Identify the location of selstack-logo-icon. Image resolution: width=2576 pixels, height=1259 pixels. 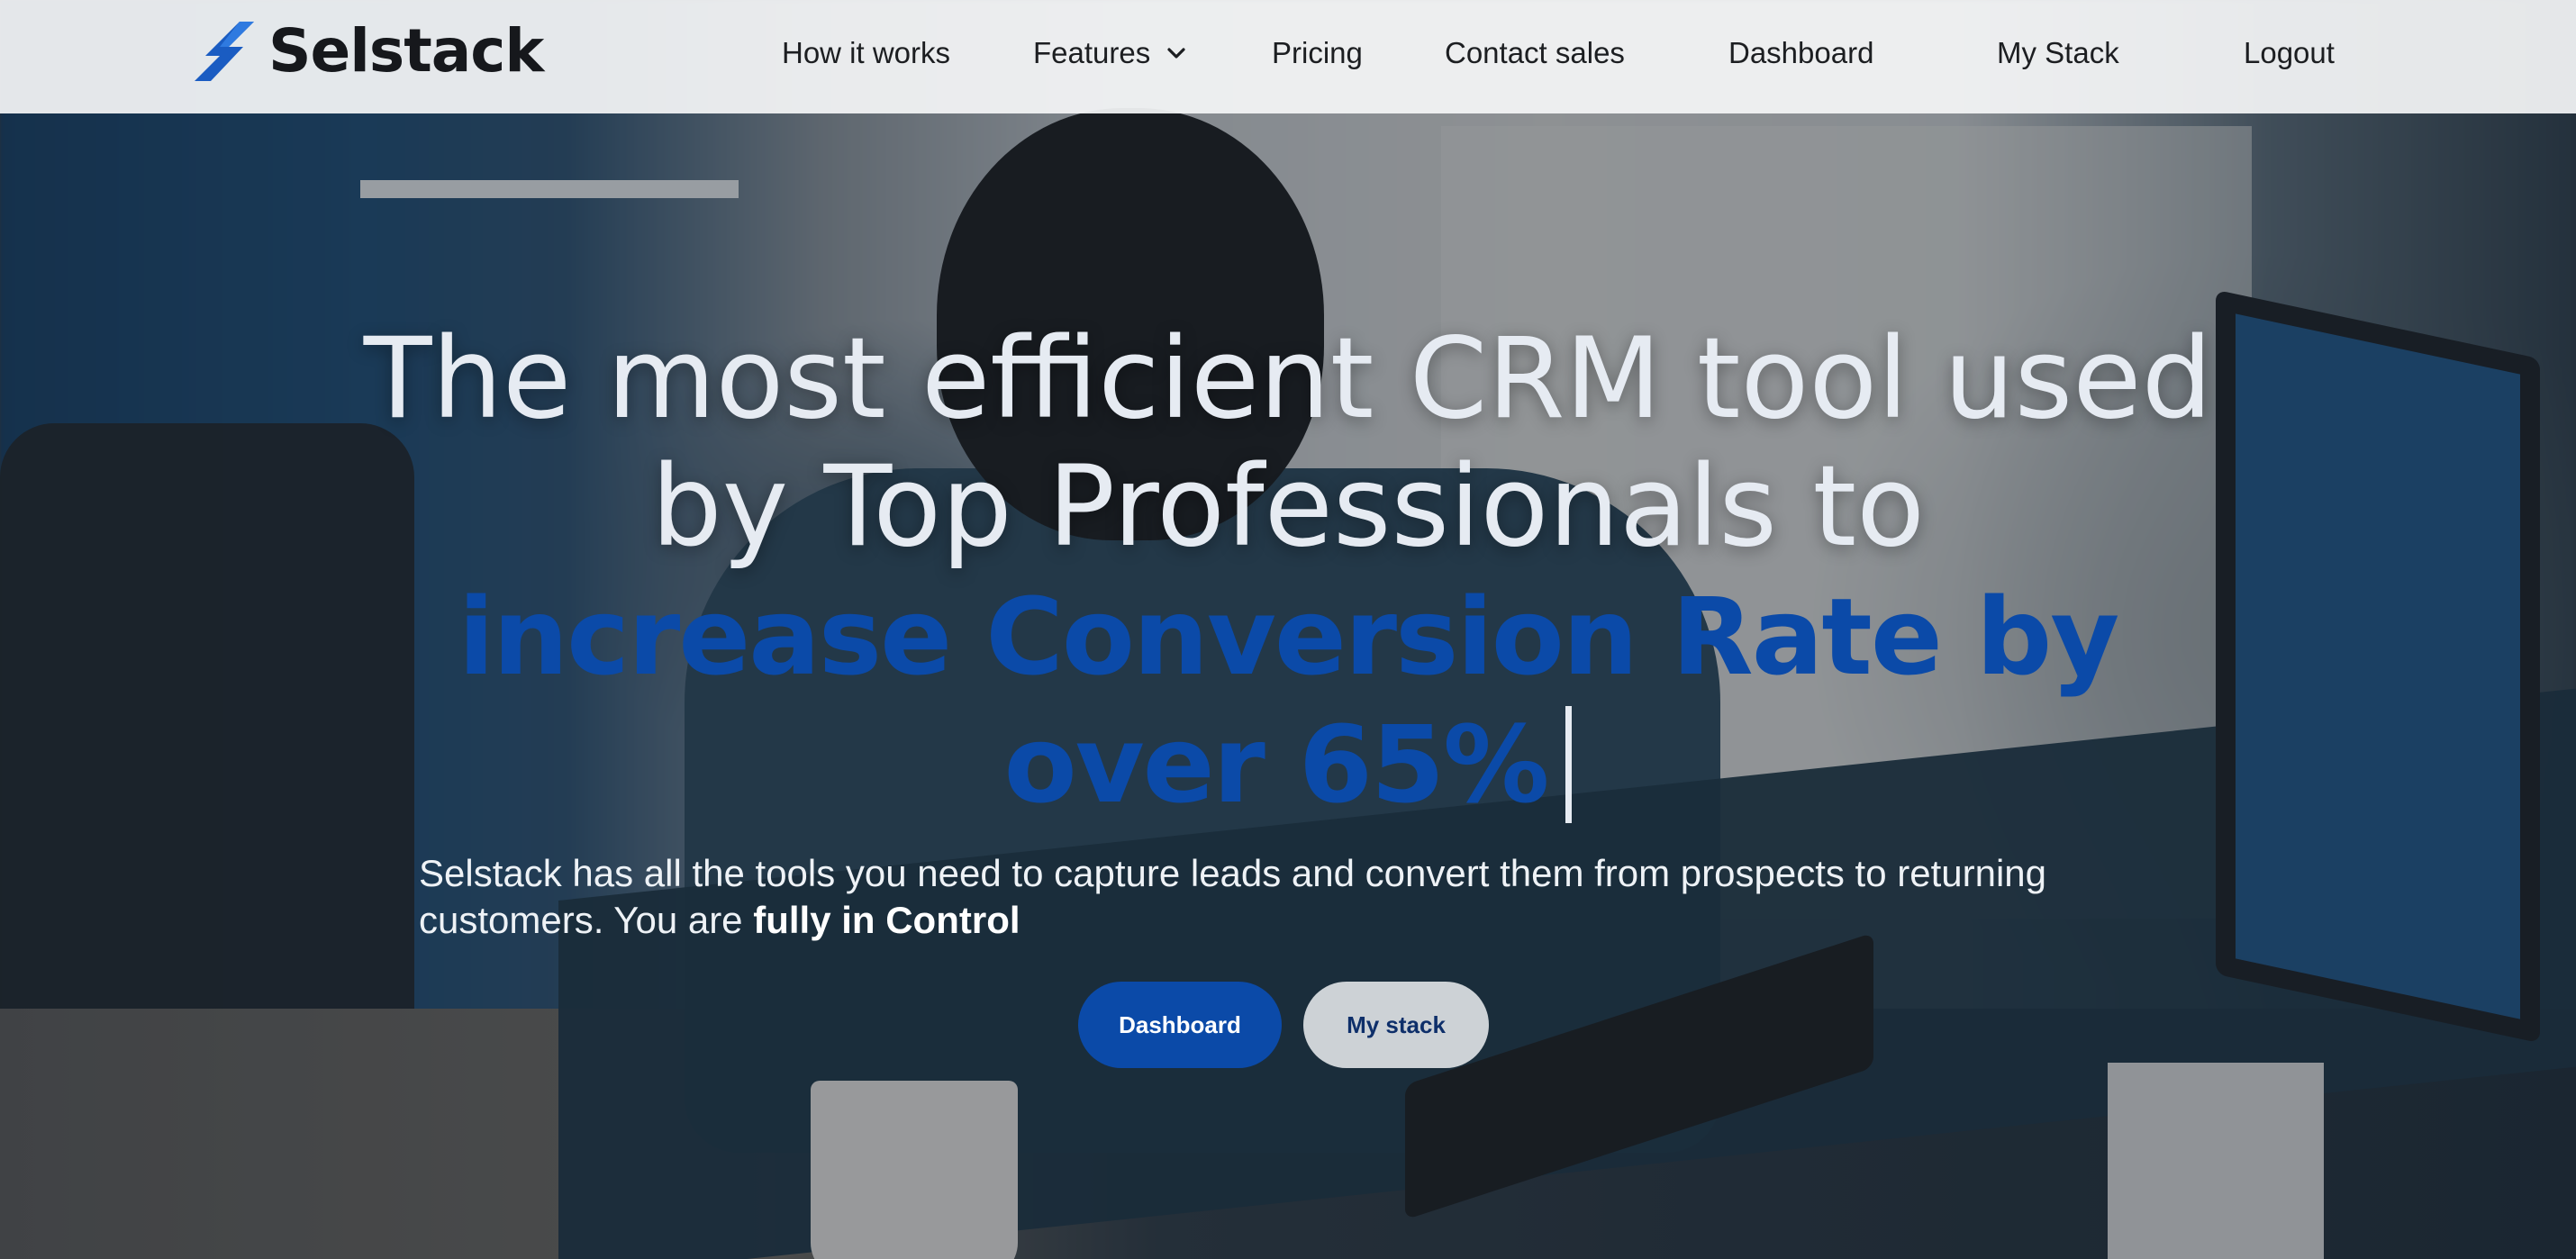
(224, 51).